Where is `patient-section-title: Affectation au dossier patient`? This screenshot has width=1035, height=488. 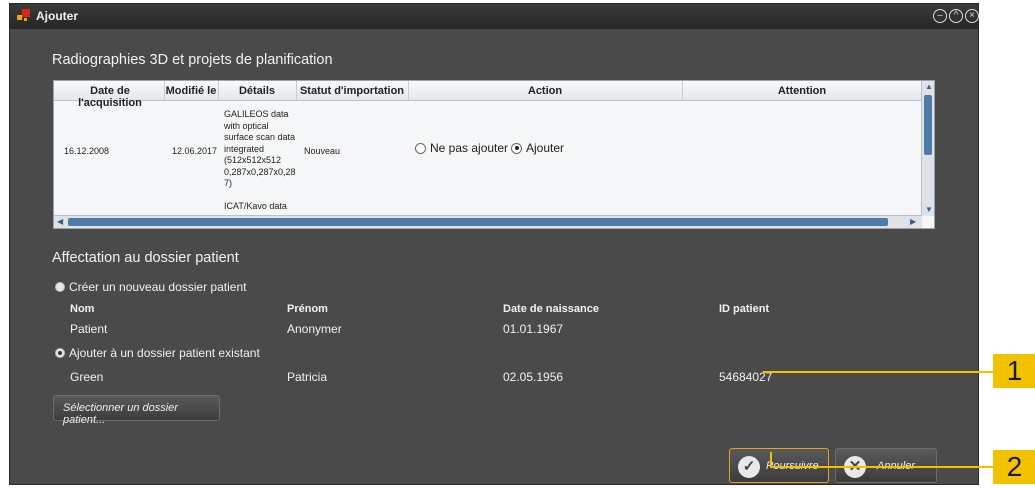 patient-section-title: Affectation au dossier patient is located at coordinates (145, 258).